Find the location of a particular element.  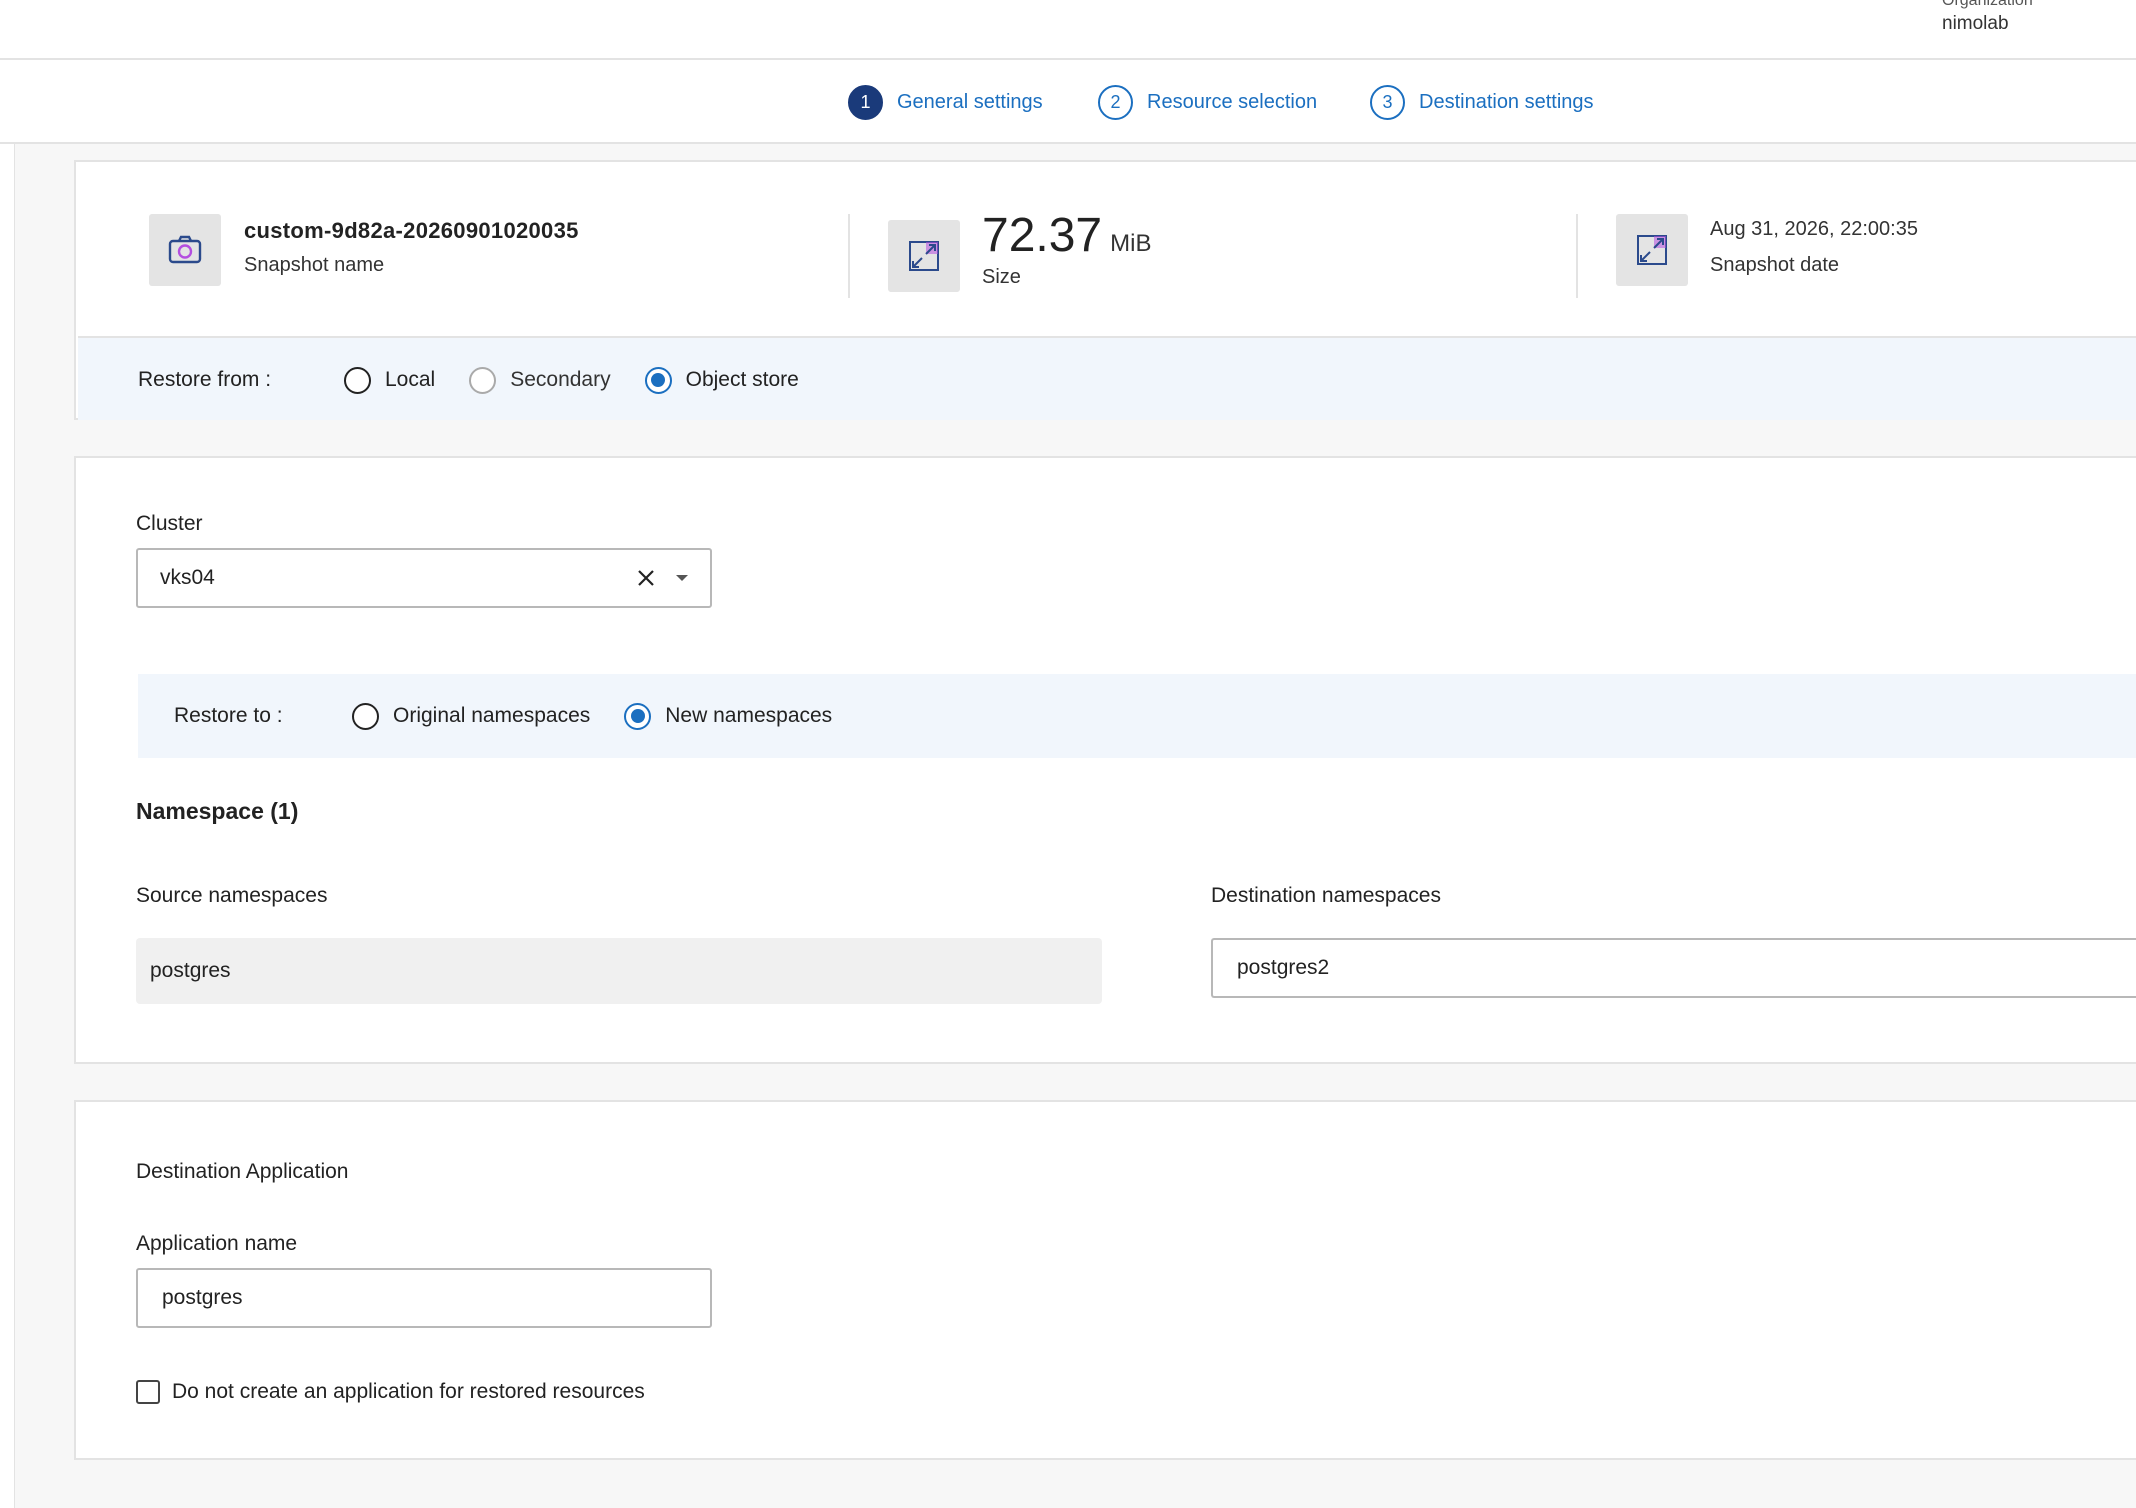

radio-original-namespaces-label: Original namespaces is located at coordinates (491, 716).